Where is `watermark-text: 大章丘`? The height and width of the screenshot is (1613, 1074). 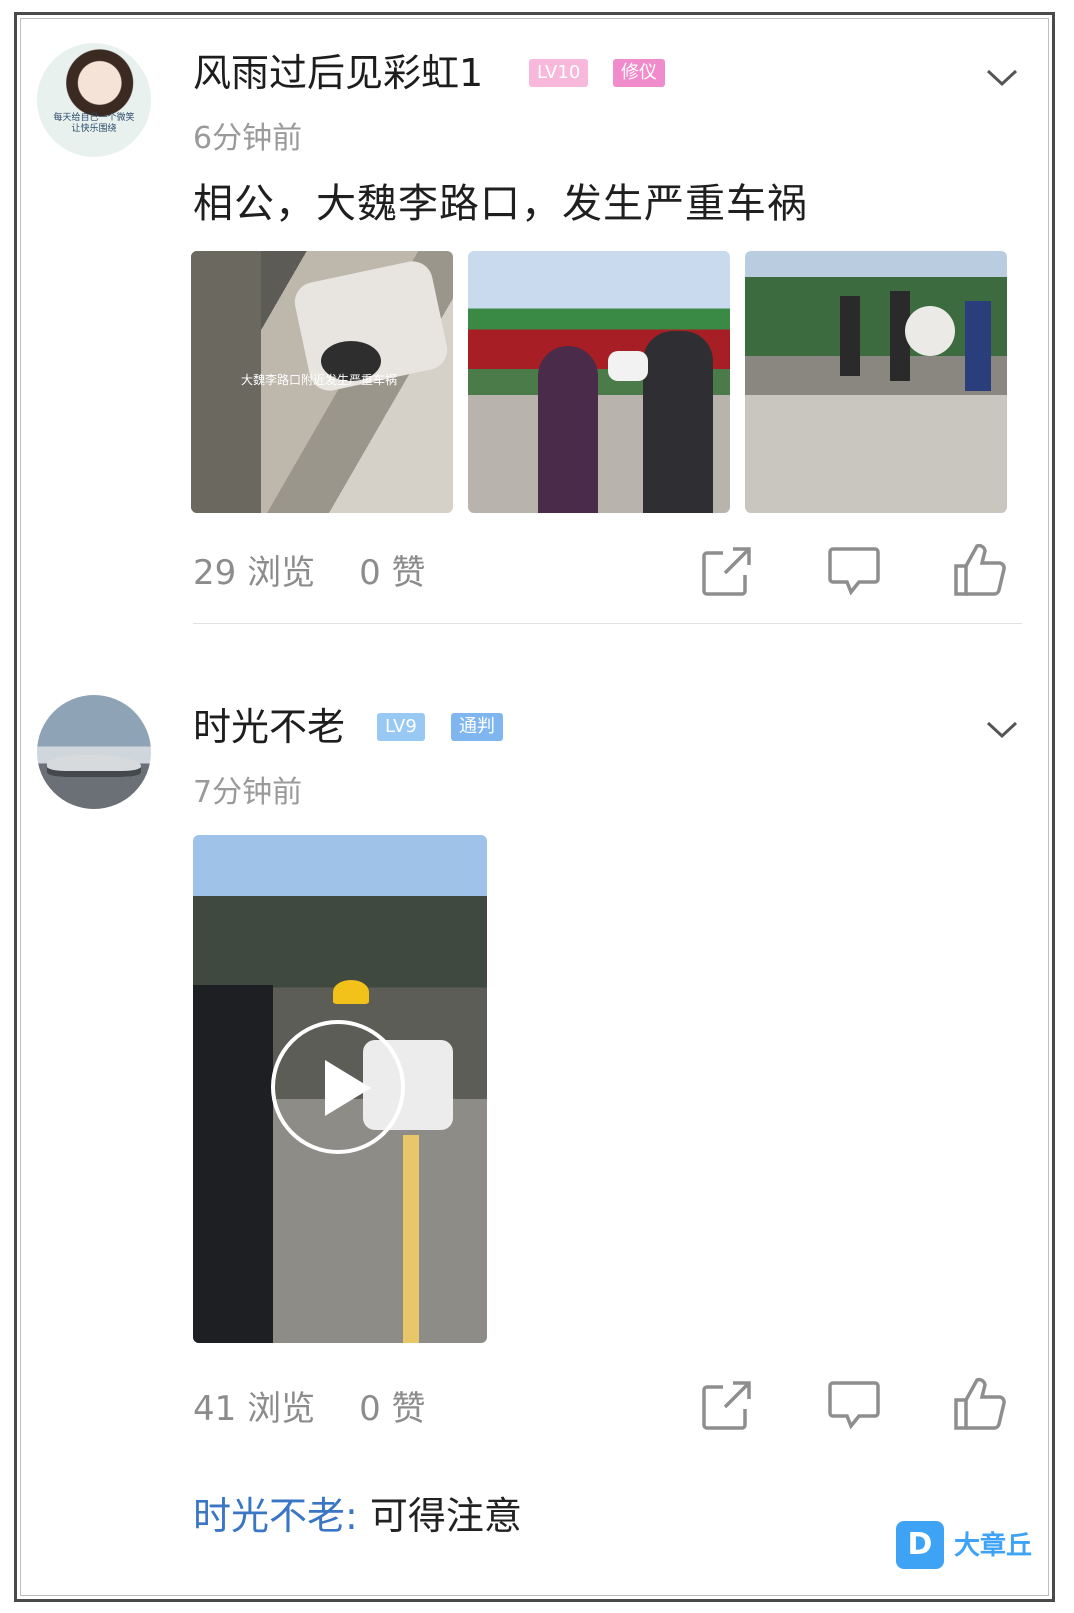
watermark-text: 大章丘 is located at coordinates (993, 1546).